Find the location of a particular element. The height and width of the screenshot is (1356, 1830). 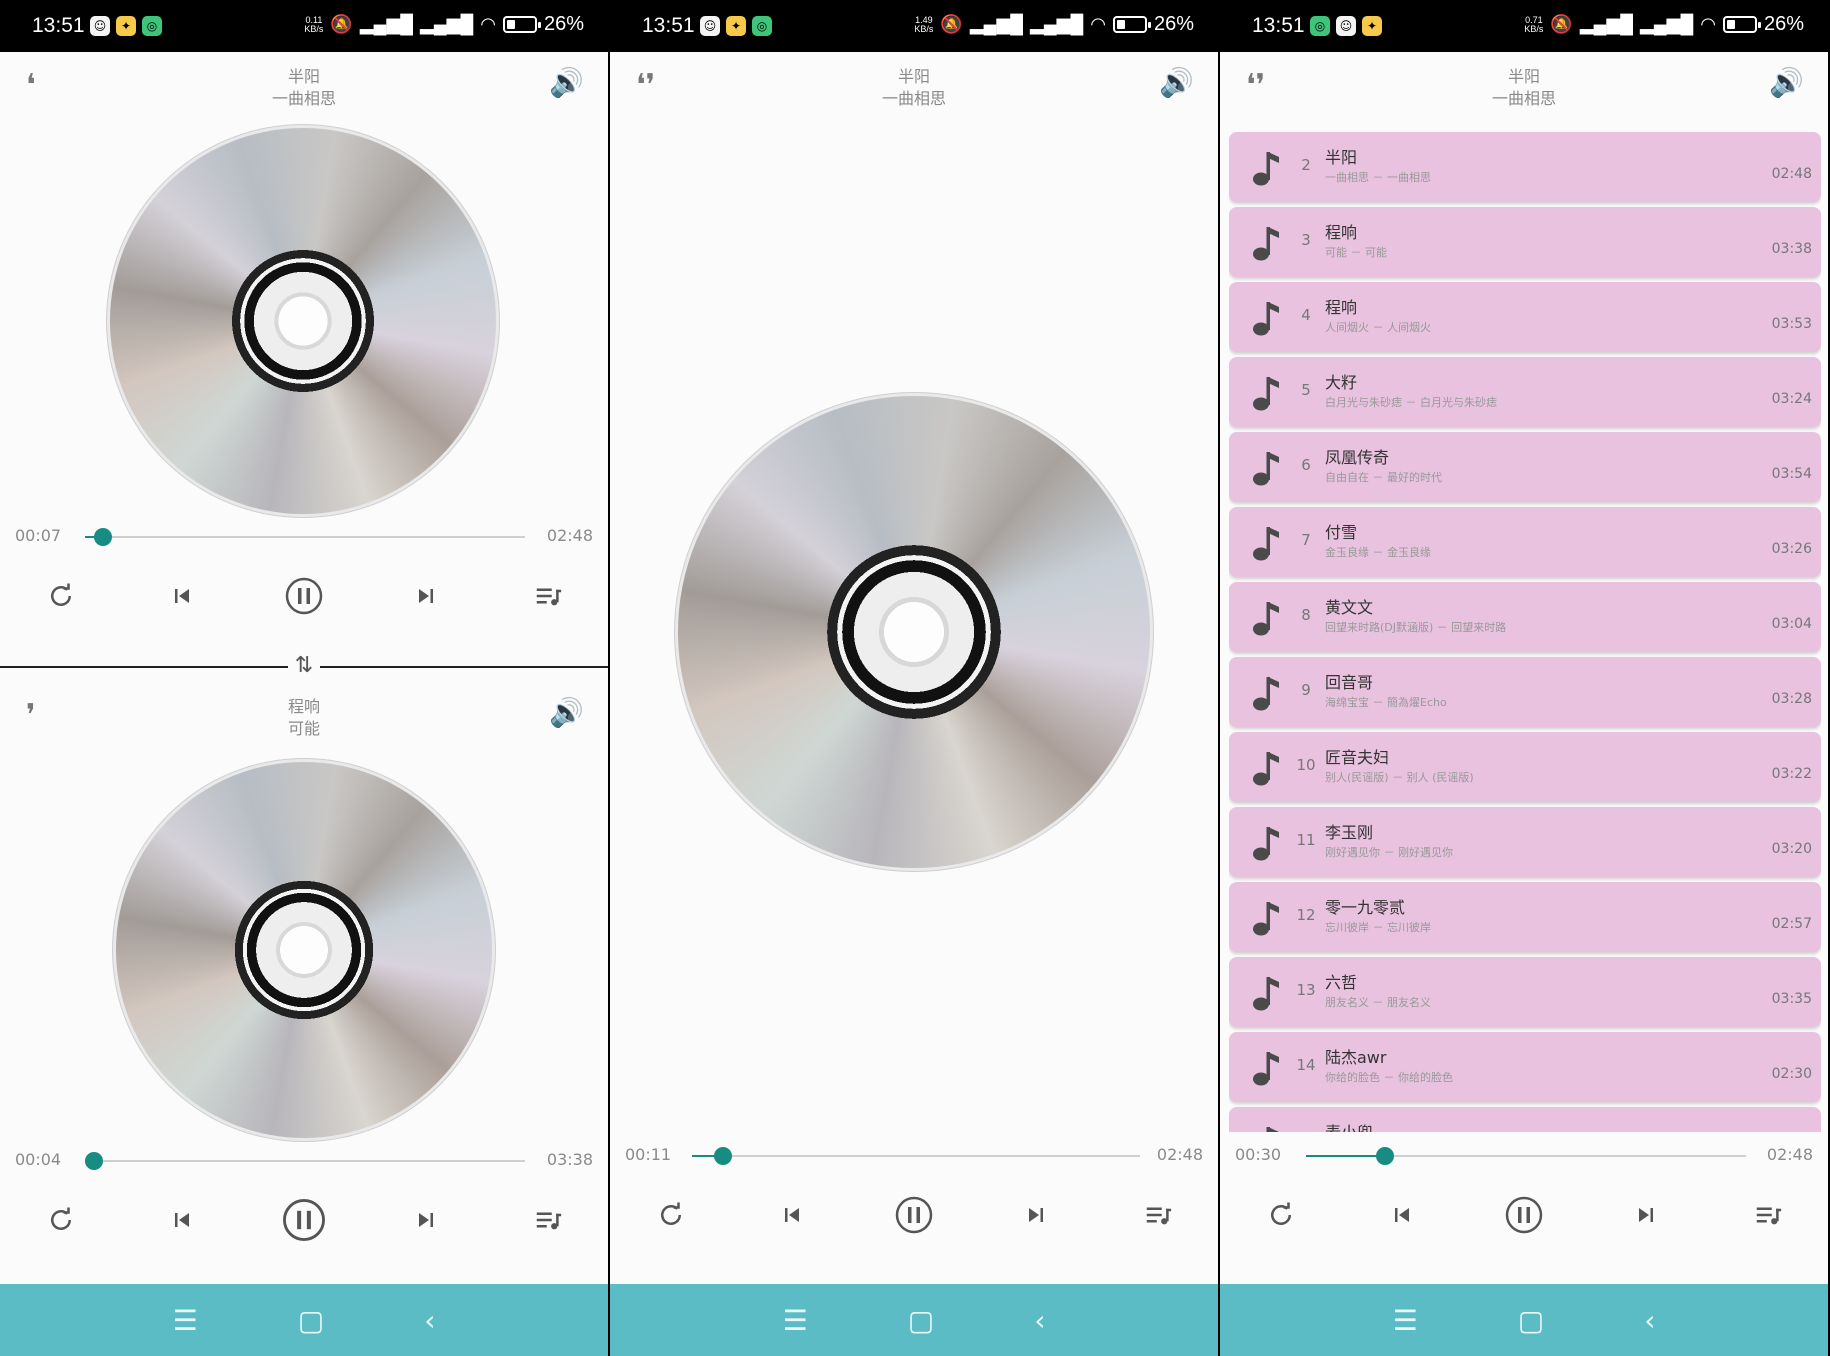

song-duration: 02:57 is located at coordinates (1791, 924).